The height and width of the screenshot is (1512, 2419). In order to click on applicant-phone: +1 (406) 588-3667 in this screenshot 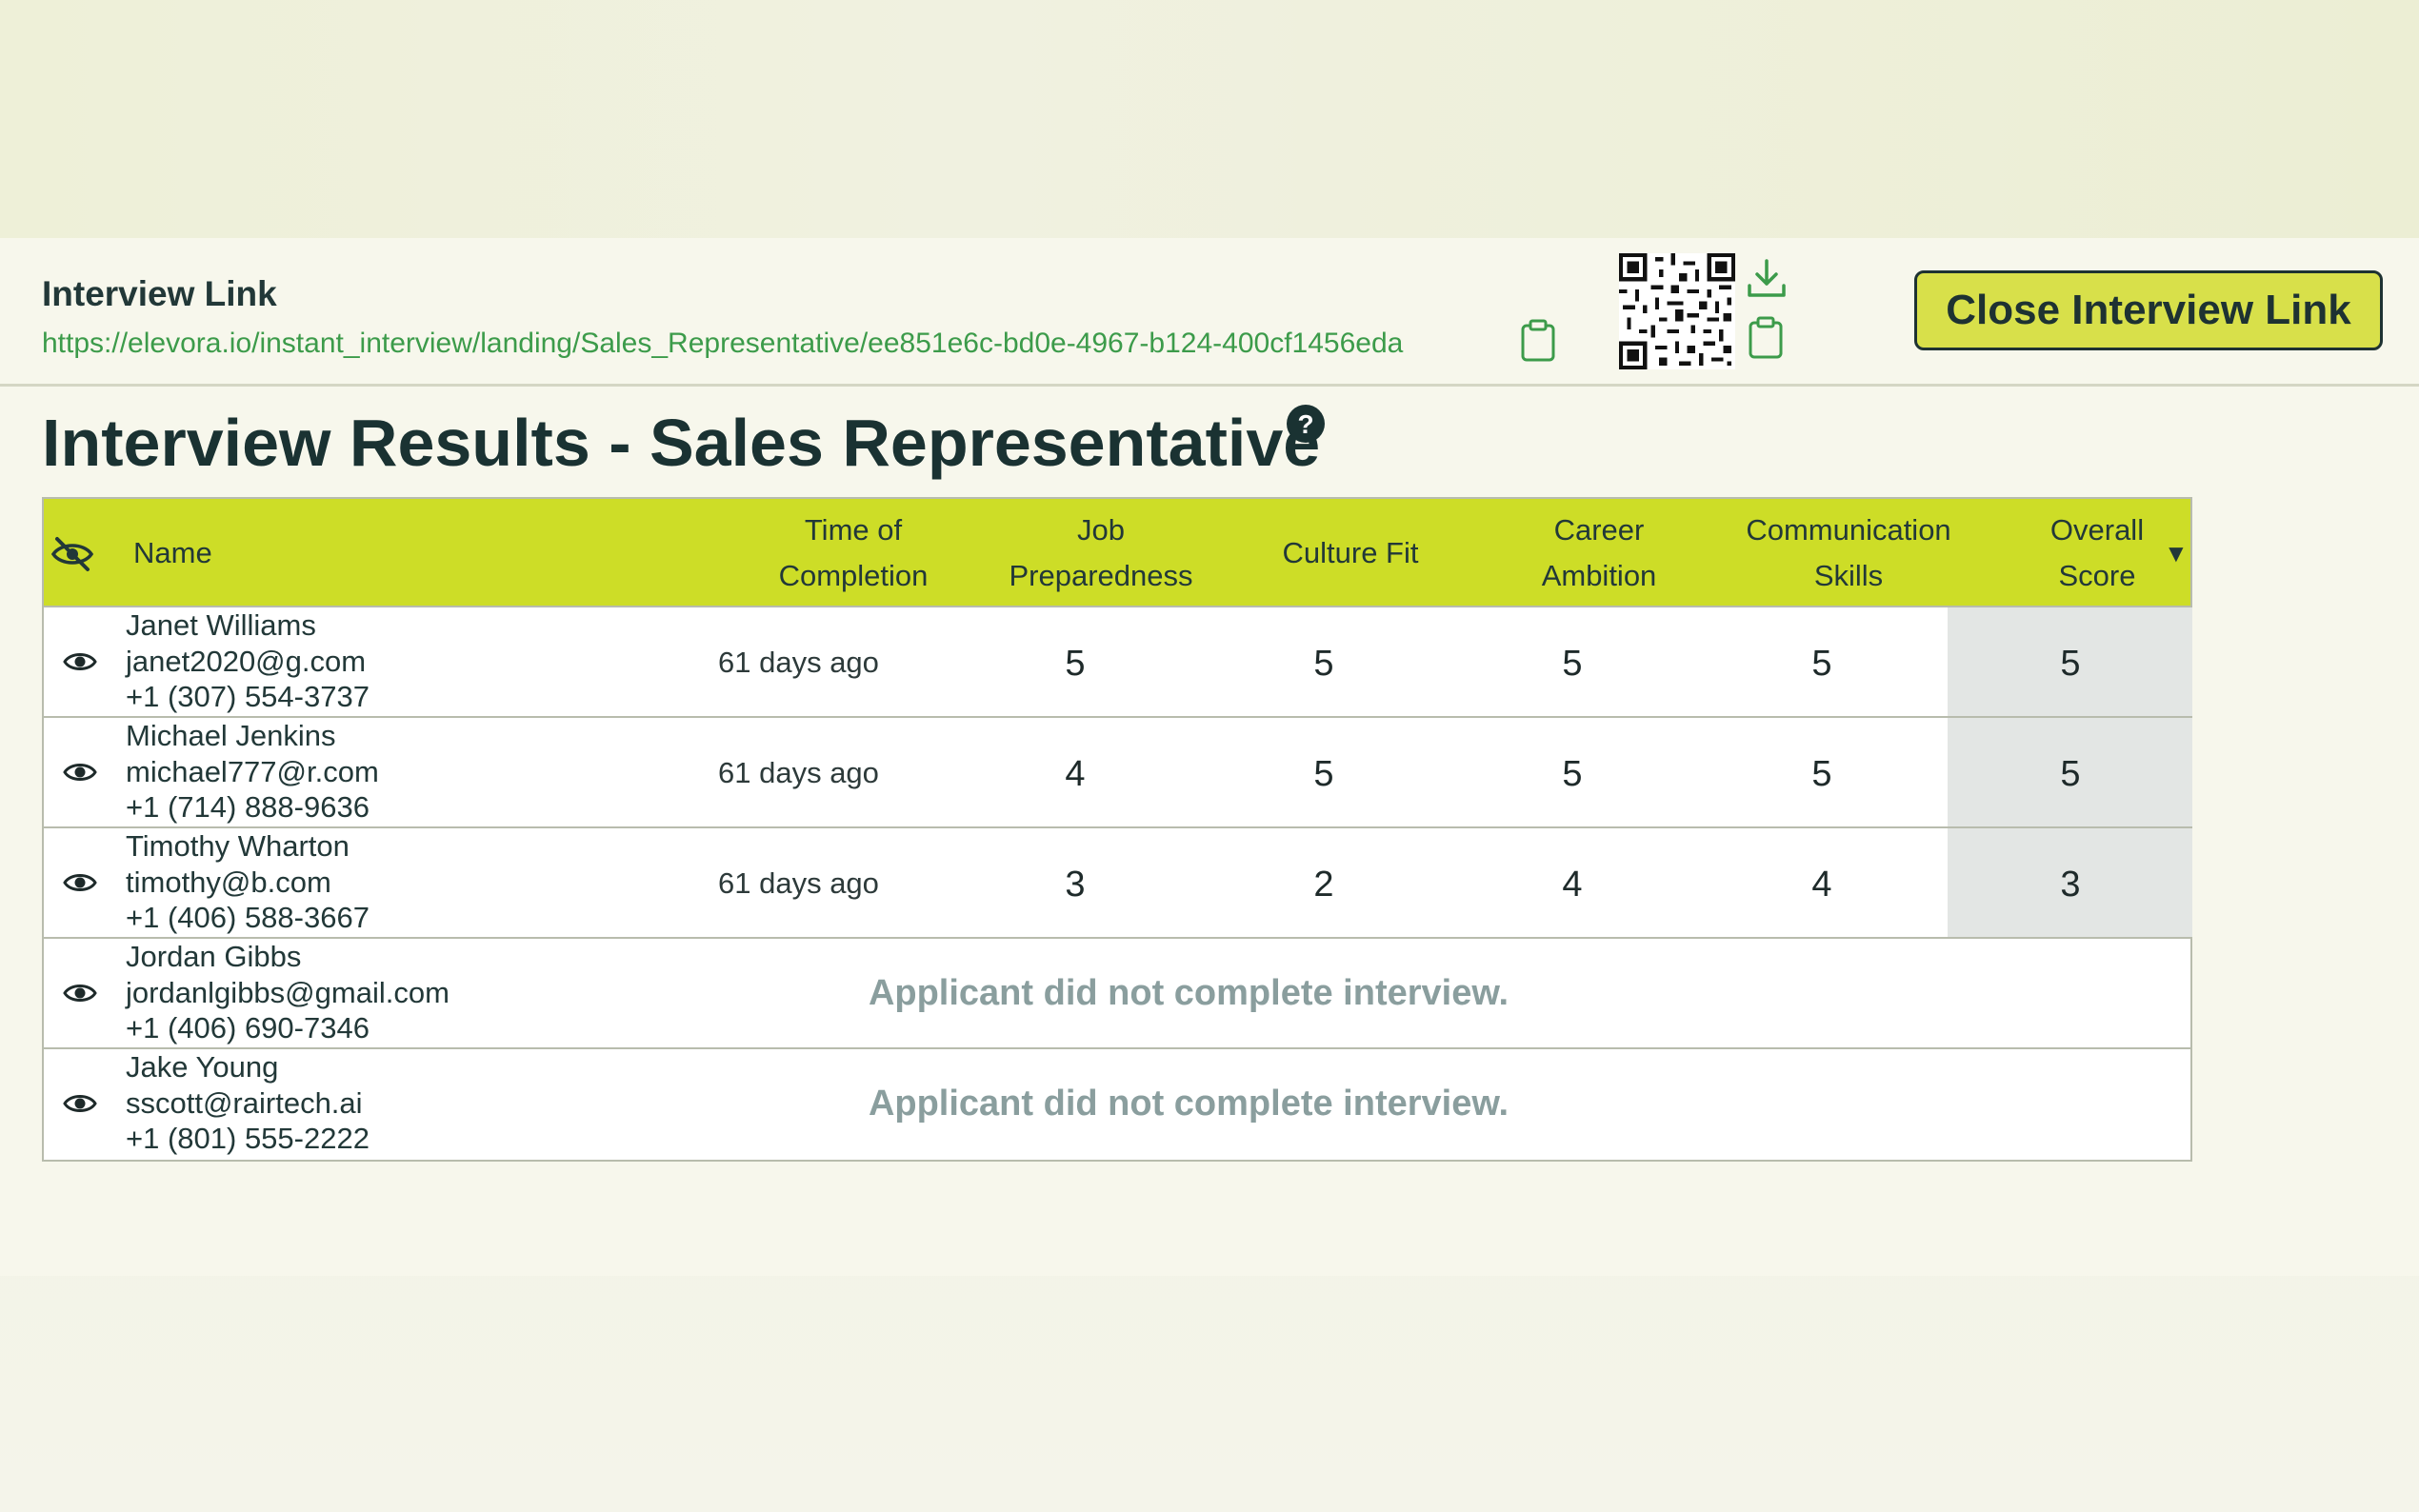, I will do `click(248, 917)`.